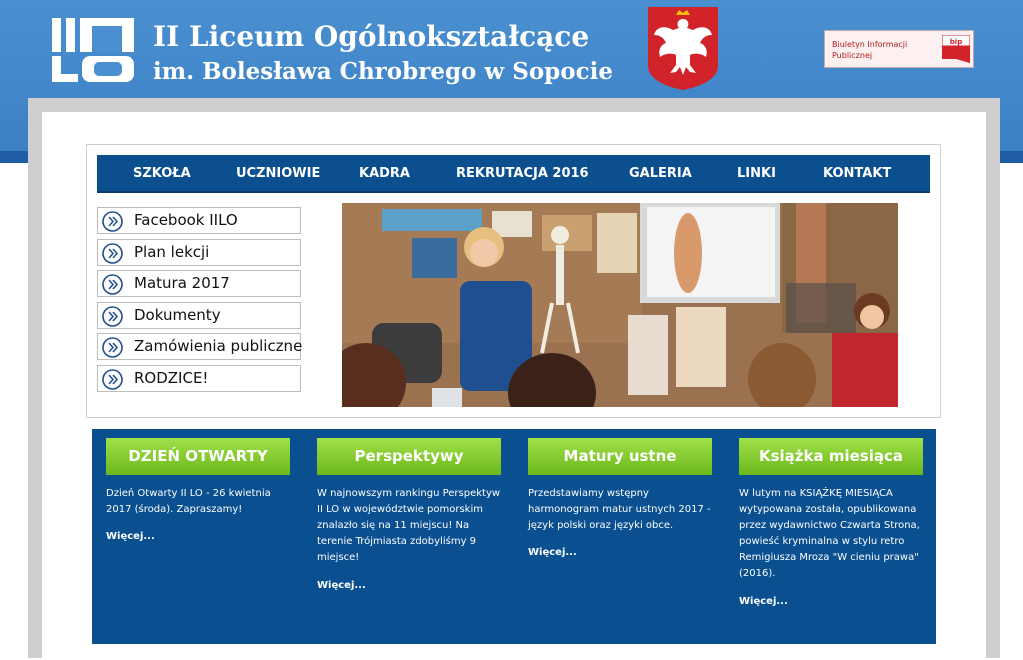  I want to click on sidebar-item-label: Facebook IILO, so click(186, 220).